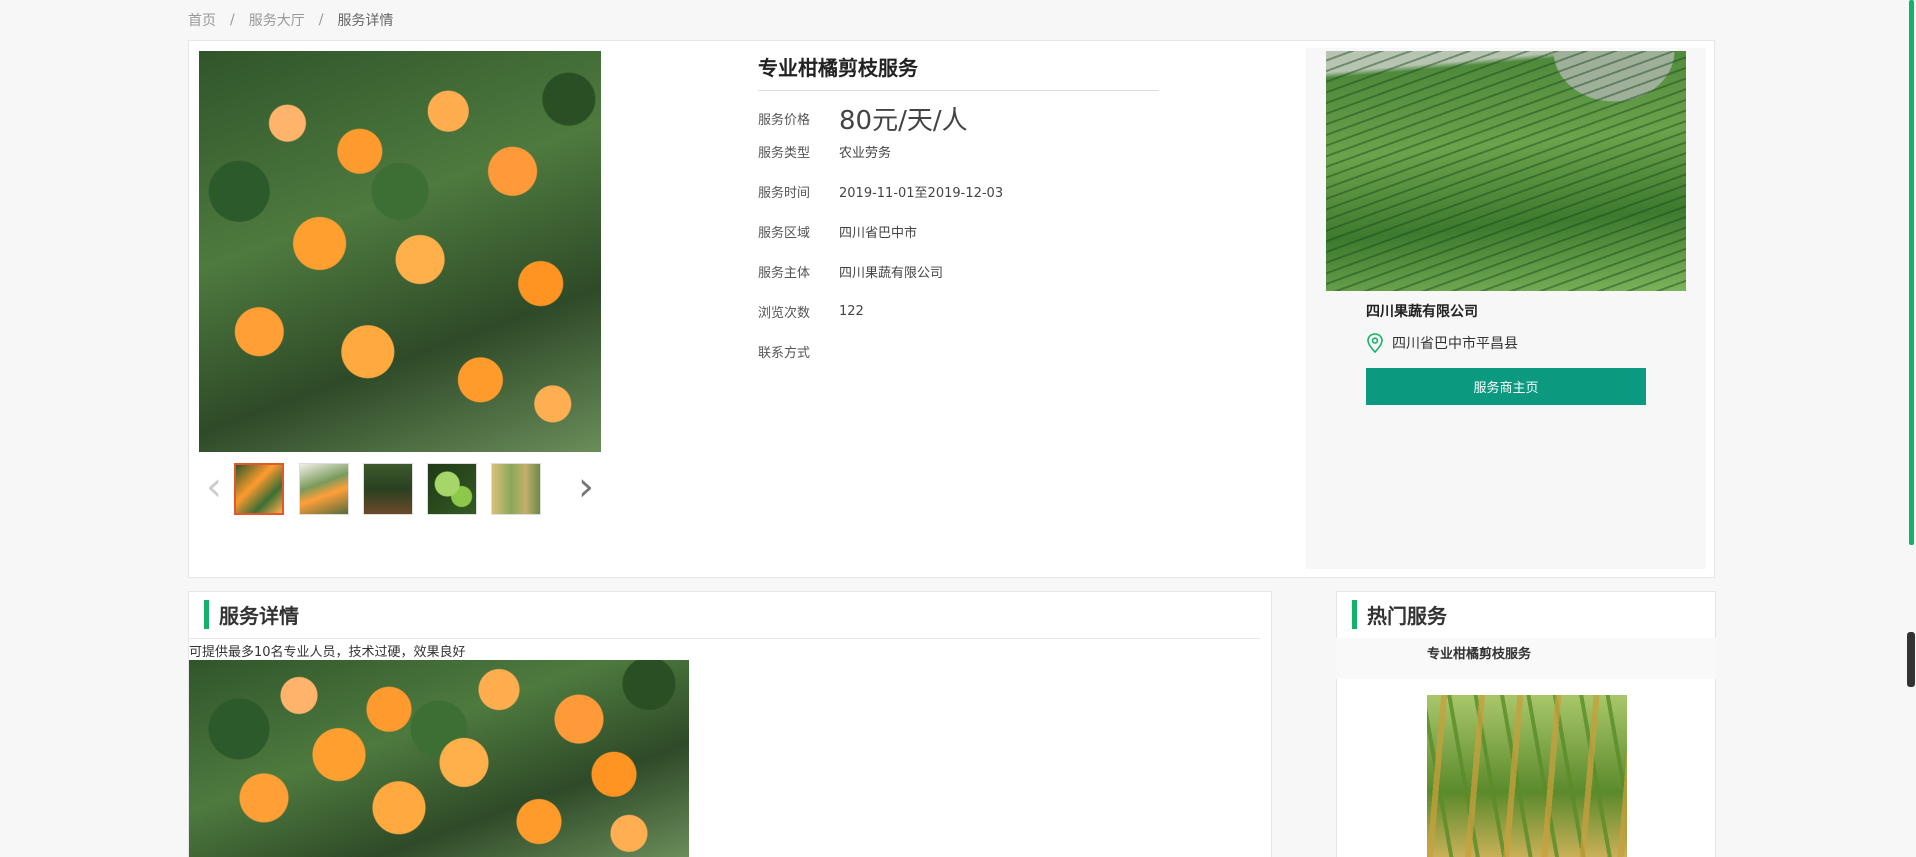 The width and height of the screenshot is (1916, 857). Describe the element at coordinates (903, 121) in the screenshot. I see `price-value: 80元/天/人` at that location.